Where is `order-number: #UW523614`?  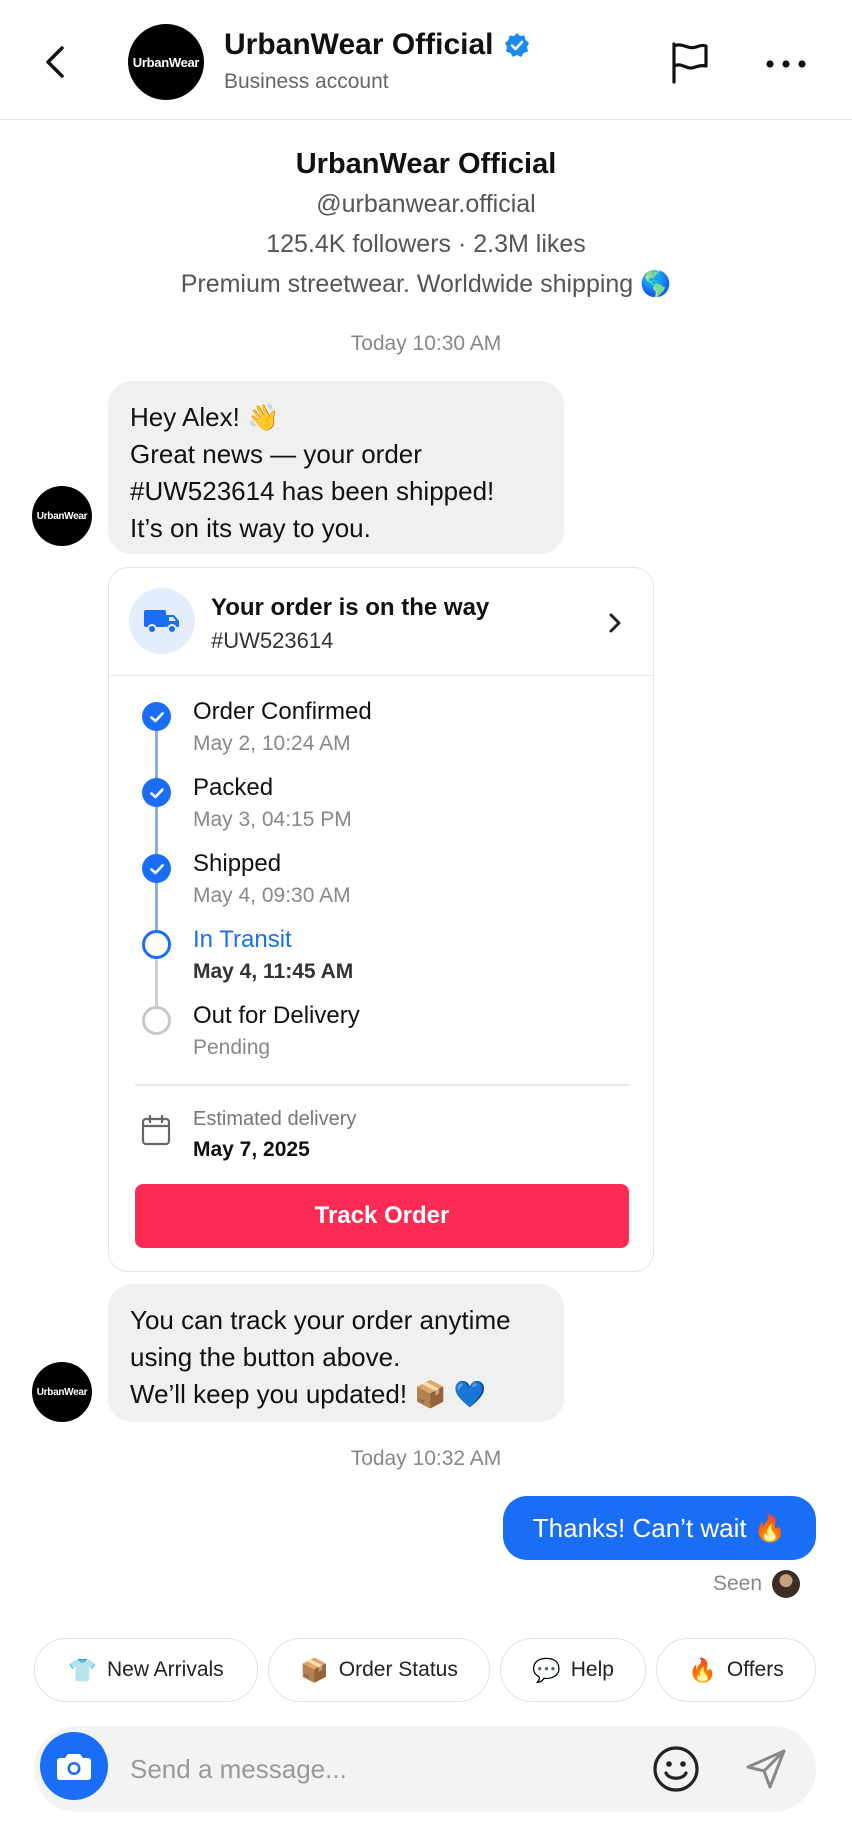 order-number: #UW523614 is located at coordinates (272, 640).